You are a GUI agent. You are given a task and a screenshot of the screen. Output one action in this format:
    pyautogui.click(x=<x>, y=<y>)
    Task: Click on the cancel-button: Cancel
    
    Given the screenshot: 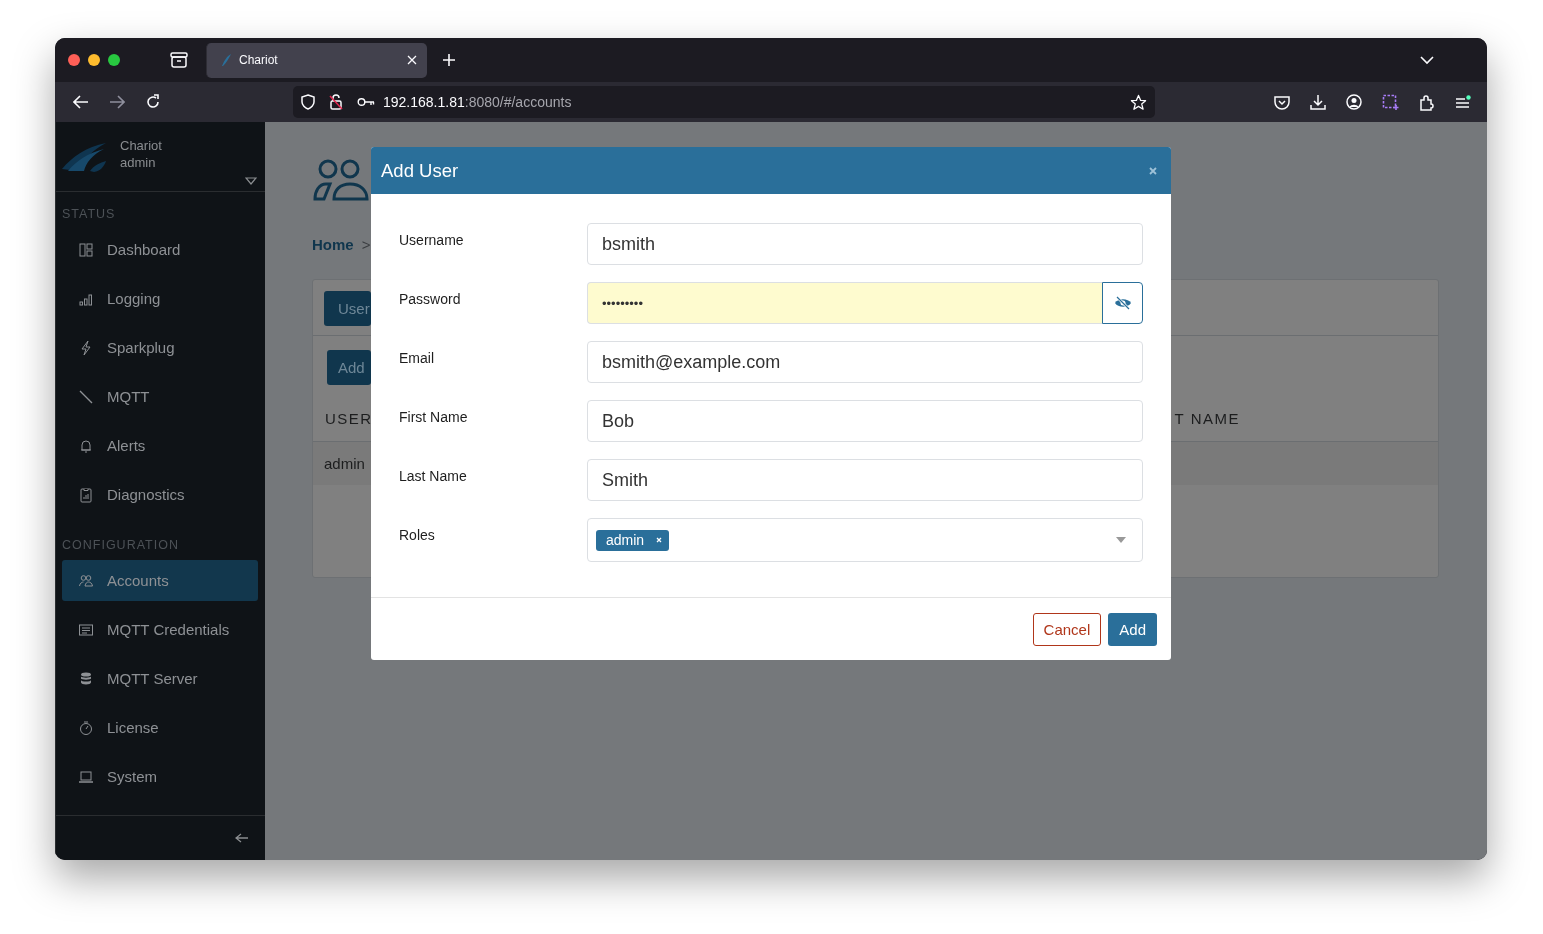 What is the action you would take?
    pyautogui.click(x=1067, y=629)
    